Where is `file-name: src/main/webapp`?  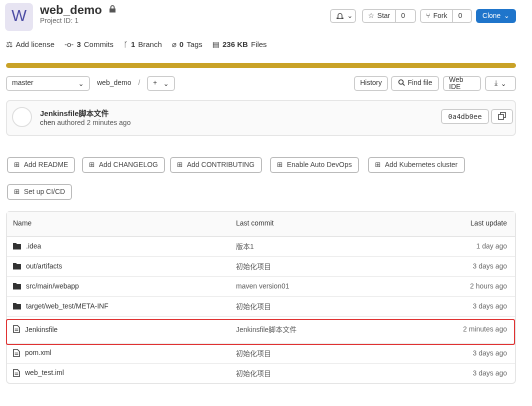 file-name: src/main/webapp is located at coordinates (52, 286).